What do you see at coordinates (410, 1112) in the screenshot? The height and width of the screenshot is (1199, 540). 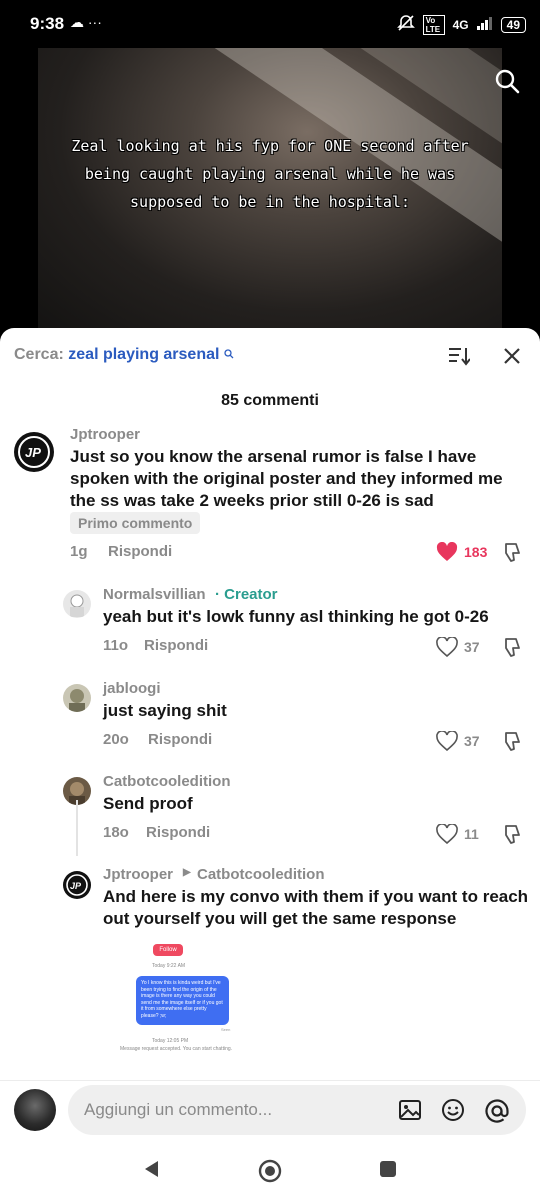 I see `image-icon` at bounding box center [410, 1112].